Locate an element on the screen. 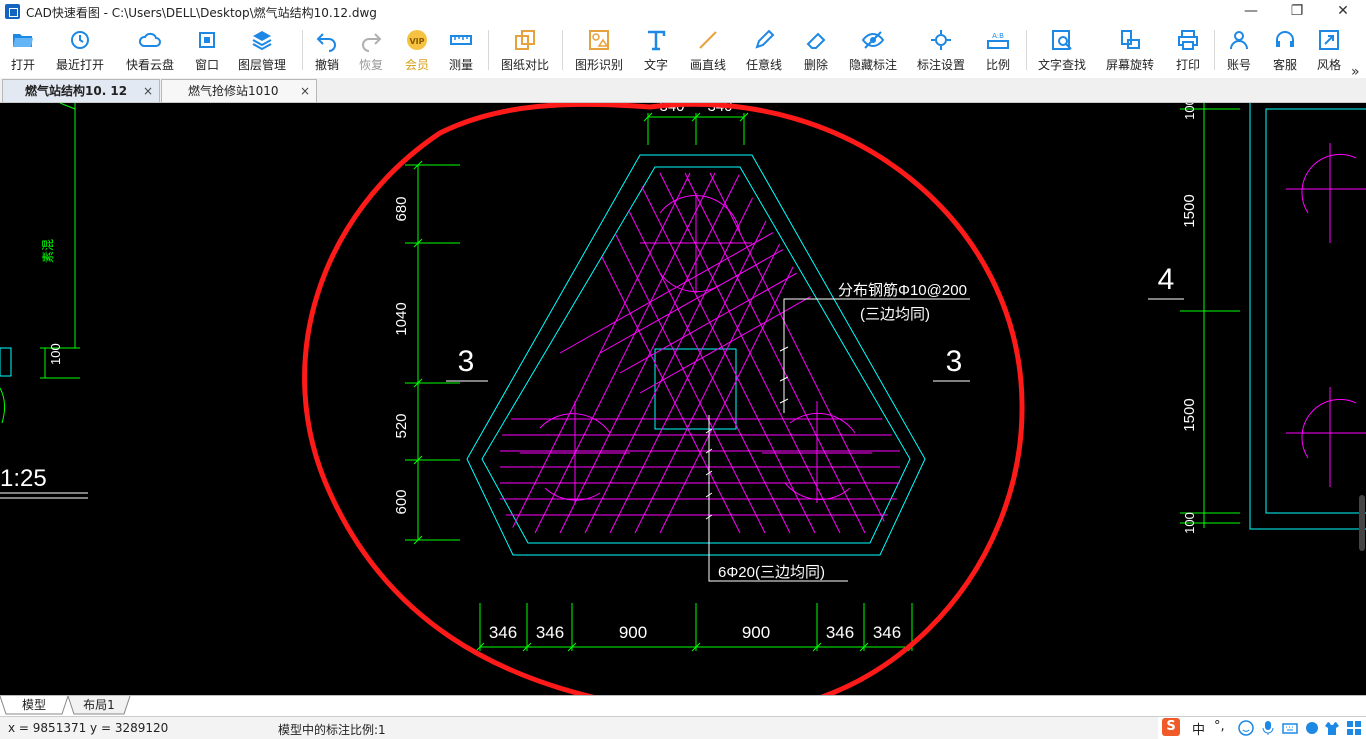 Image resolution: width=1366 pixels, height=739 pixels. style-button: 风格 is located at coordinates (1329, 50).